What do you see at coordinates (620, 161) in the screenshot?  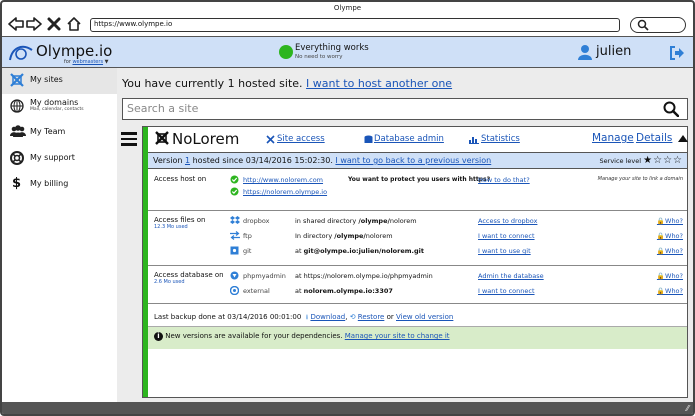 I see `service-level-label: Service level` at bounding box center [620, 161].